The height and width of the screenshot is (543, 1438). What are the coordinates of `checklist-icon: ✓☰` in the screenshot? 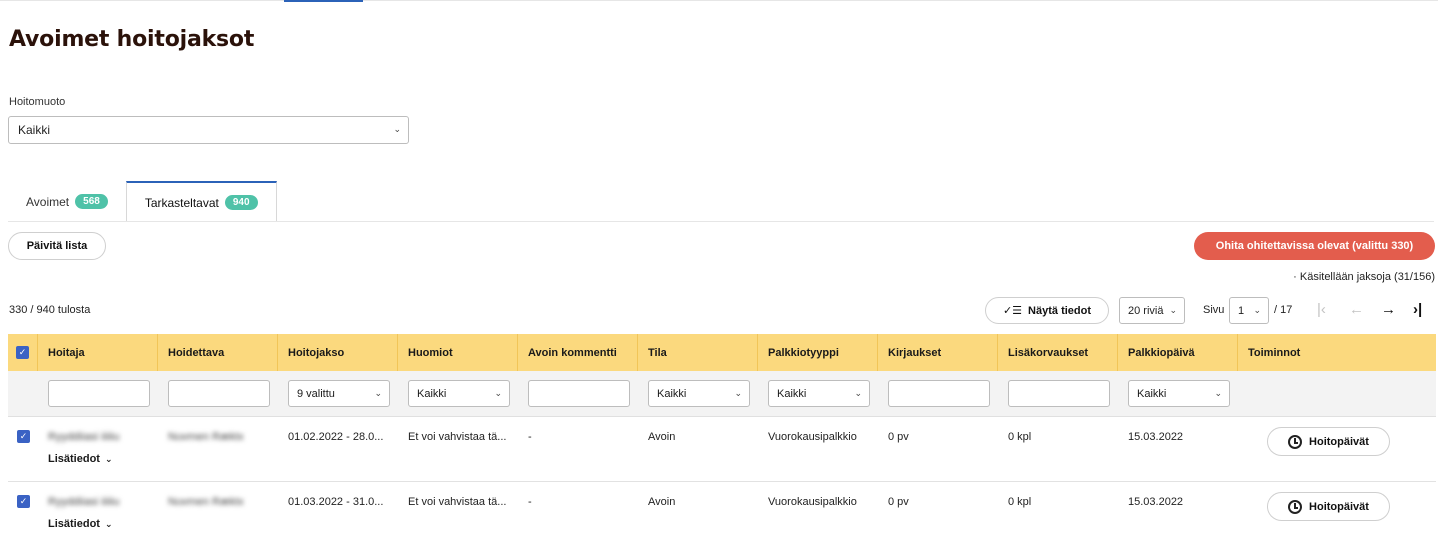 It's located at (1012, 311).